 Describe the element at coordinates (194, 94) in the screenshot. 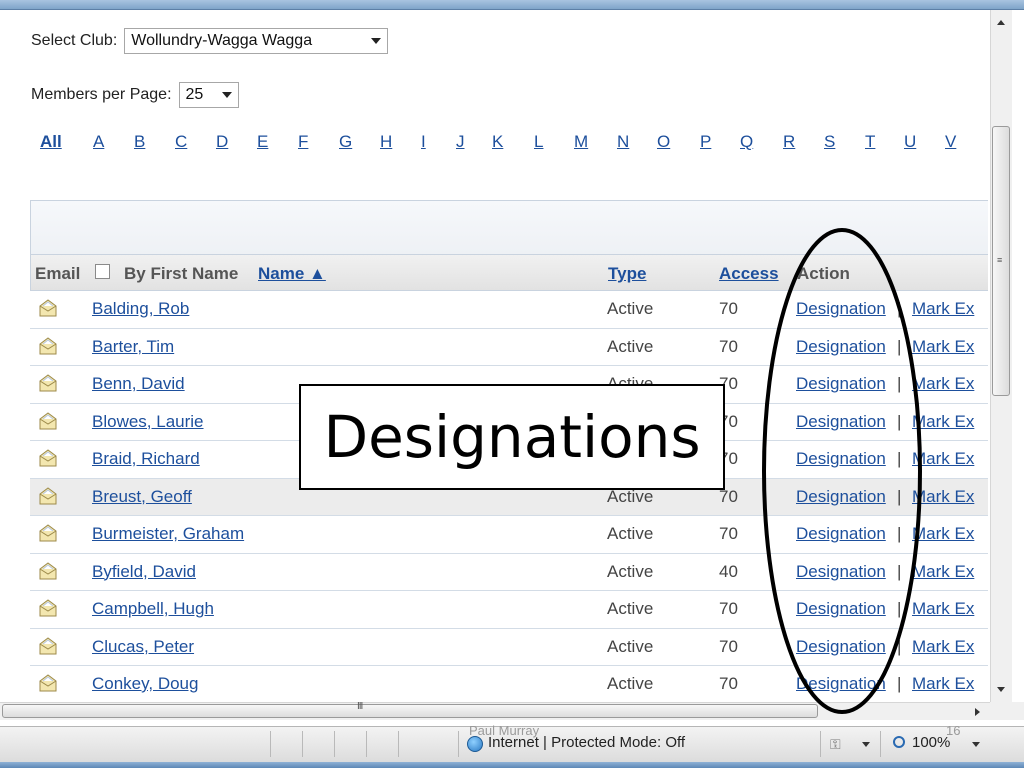

I see `per-page-select-value: 25` at that location.